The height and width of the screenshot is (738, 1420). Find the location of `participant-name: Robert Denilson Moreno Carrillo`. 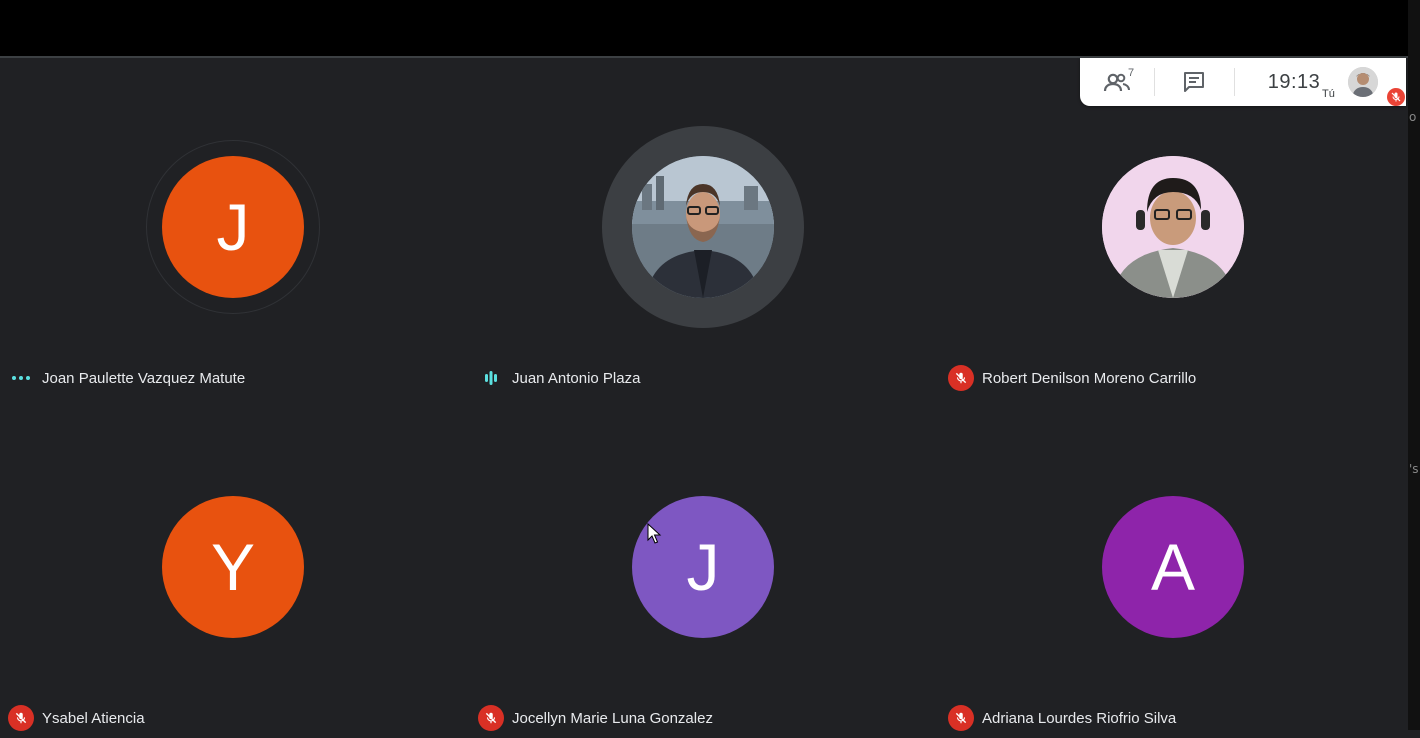

participant-name: Robert Denilson Moreno Carrillo is located at coordinates (1089, 378).